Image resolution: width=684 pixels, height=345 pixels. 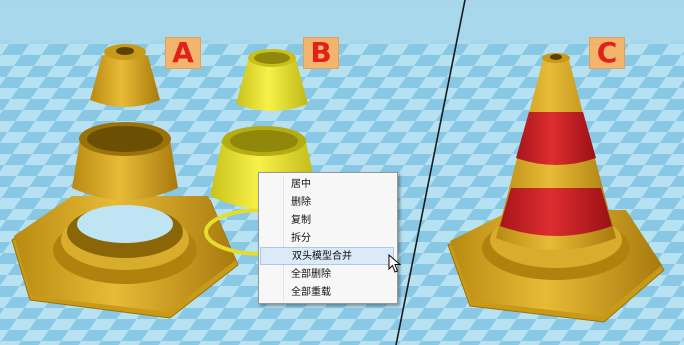 I want to click on menu-item-label: 全部删除, so click(x=311, y=274).